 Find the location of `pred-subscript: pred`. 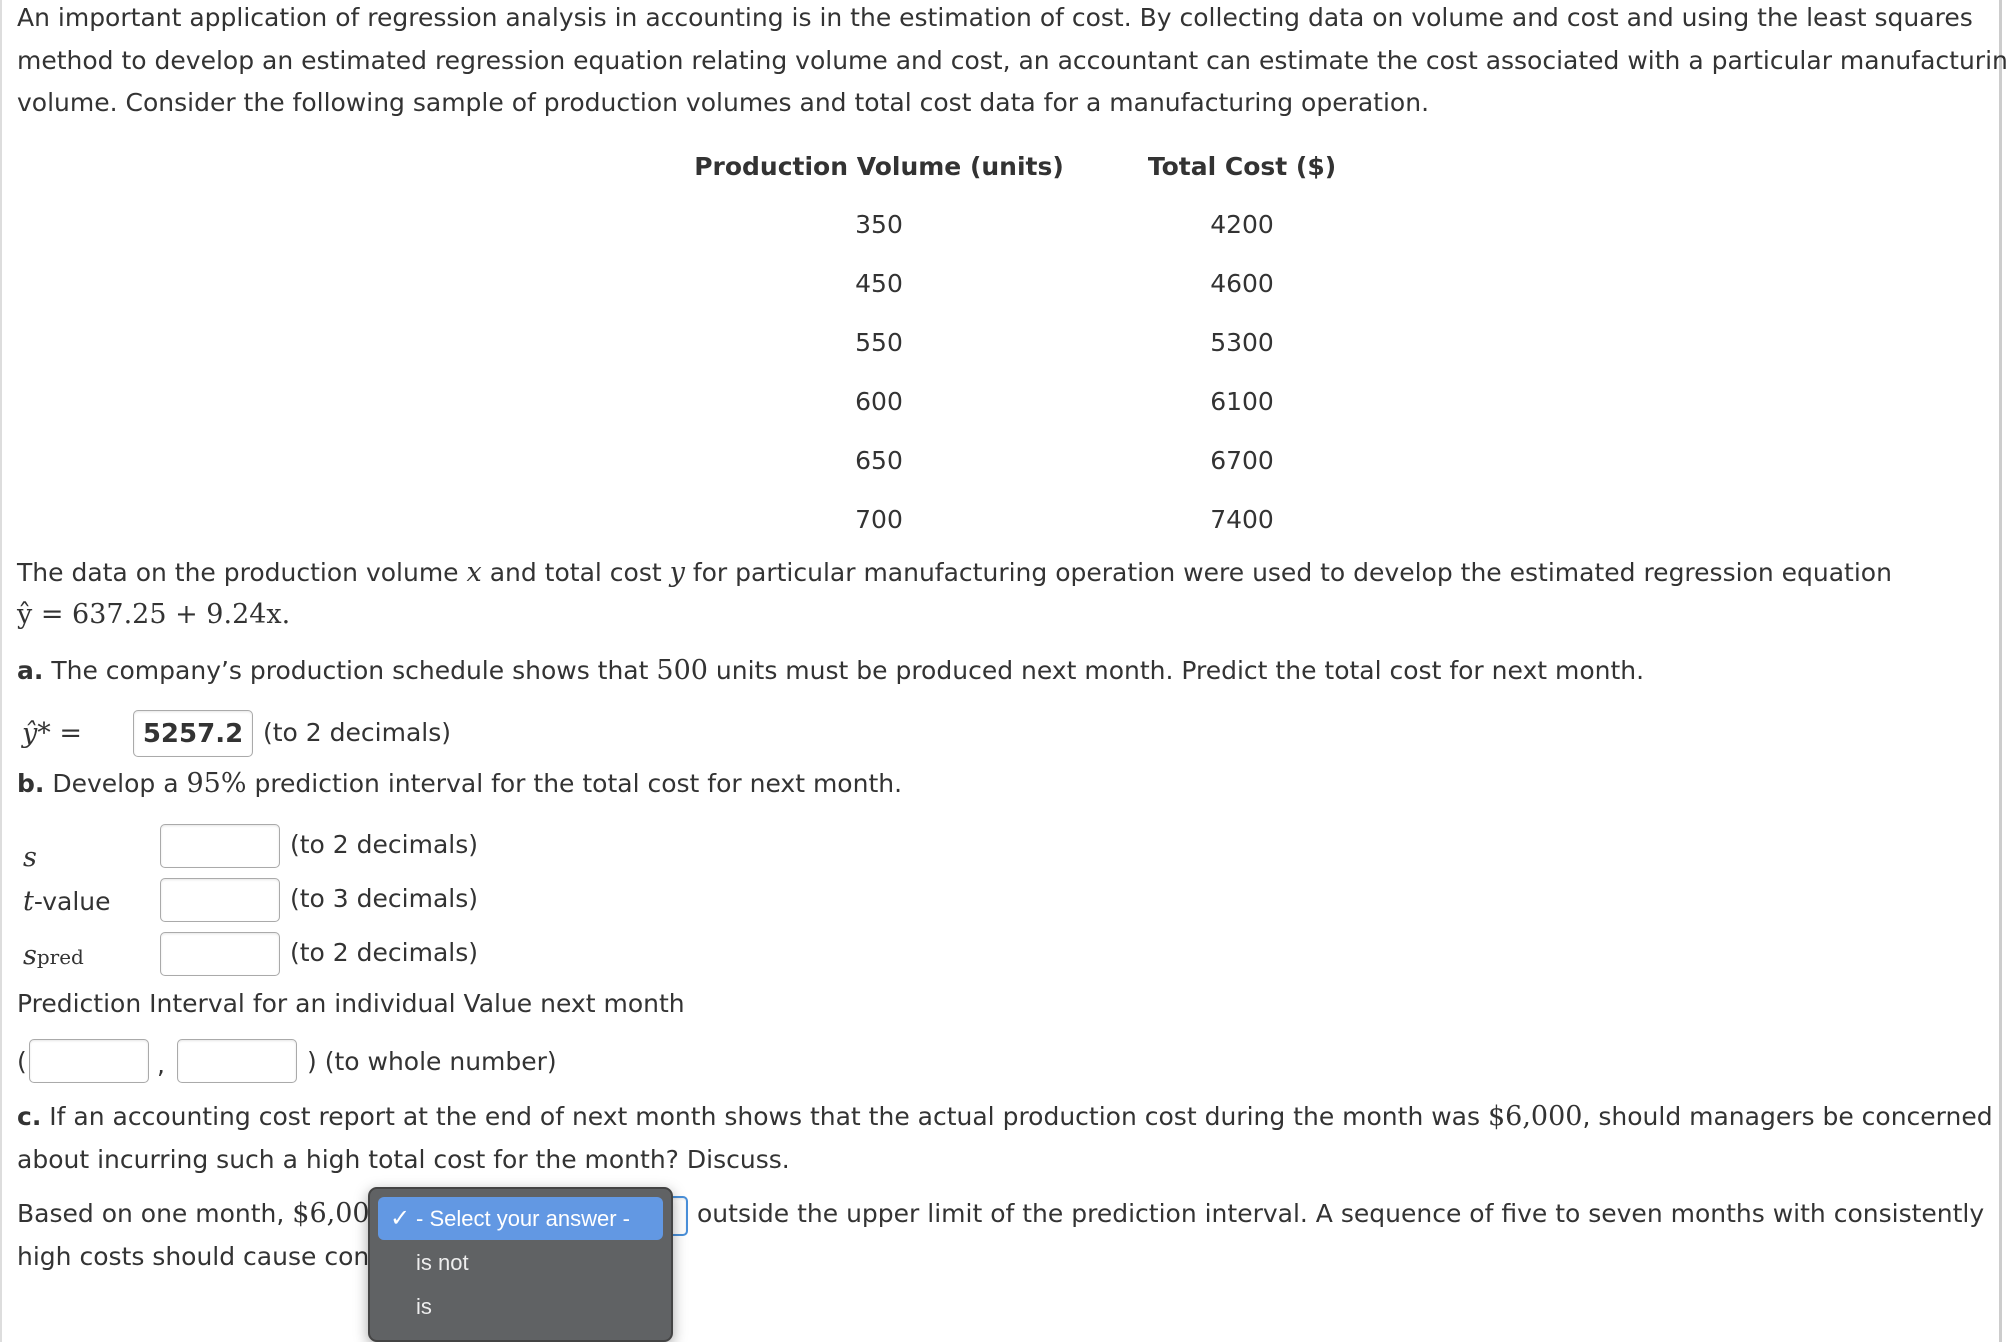

pred-subscript: pred is located at coordinates (60, 957).